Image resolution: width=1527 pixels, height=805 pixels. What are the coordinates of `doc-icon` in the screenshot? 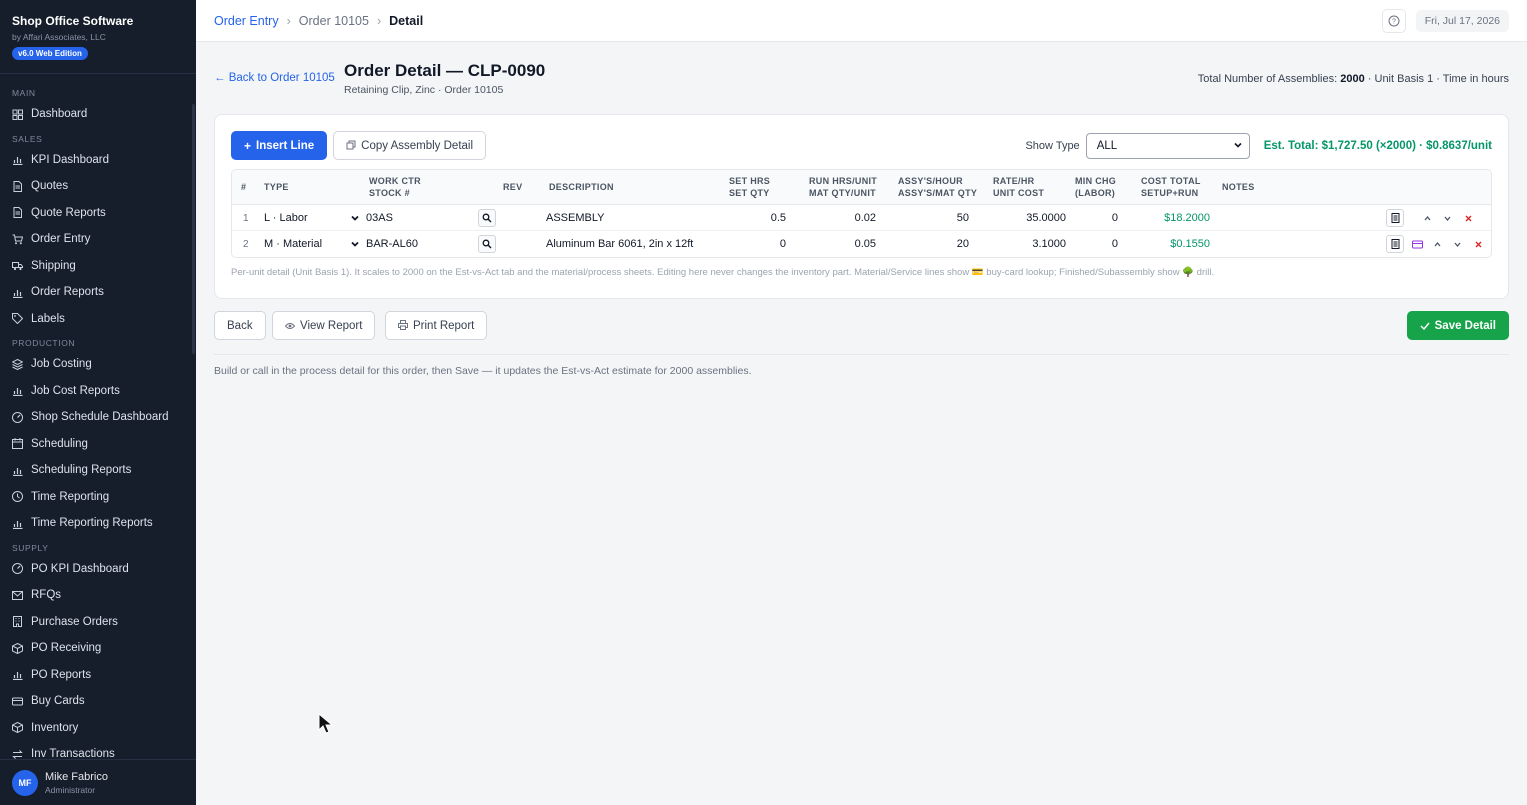 It's located at (17, 213).